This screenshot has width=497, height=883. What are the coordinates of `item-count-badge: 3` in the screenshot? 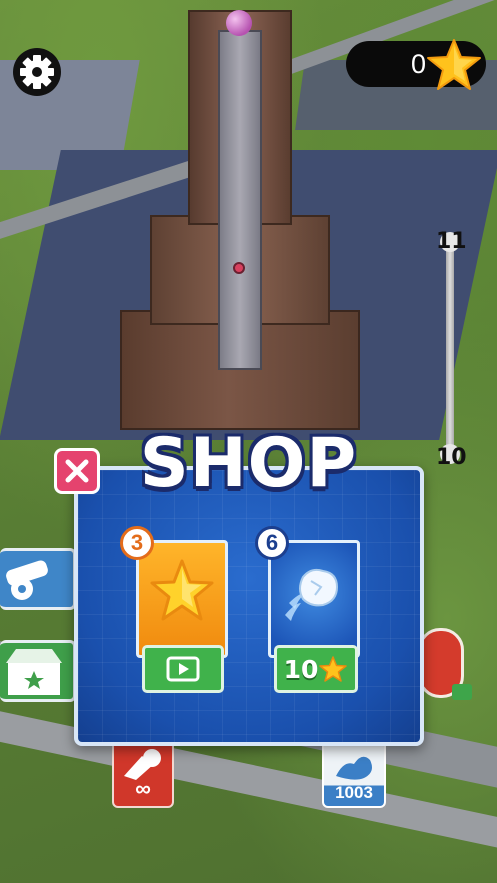 It's located at (137, 543).